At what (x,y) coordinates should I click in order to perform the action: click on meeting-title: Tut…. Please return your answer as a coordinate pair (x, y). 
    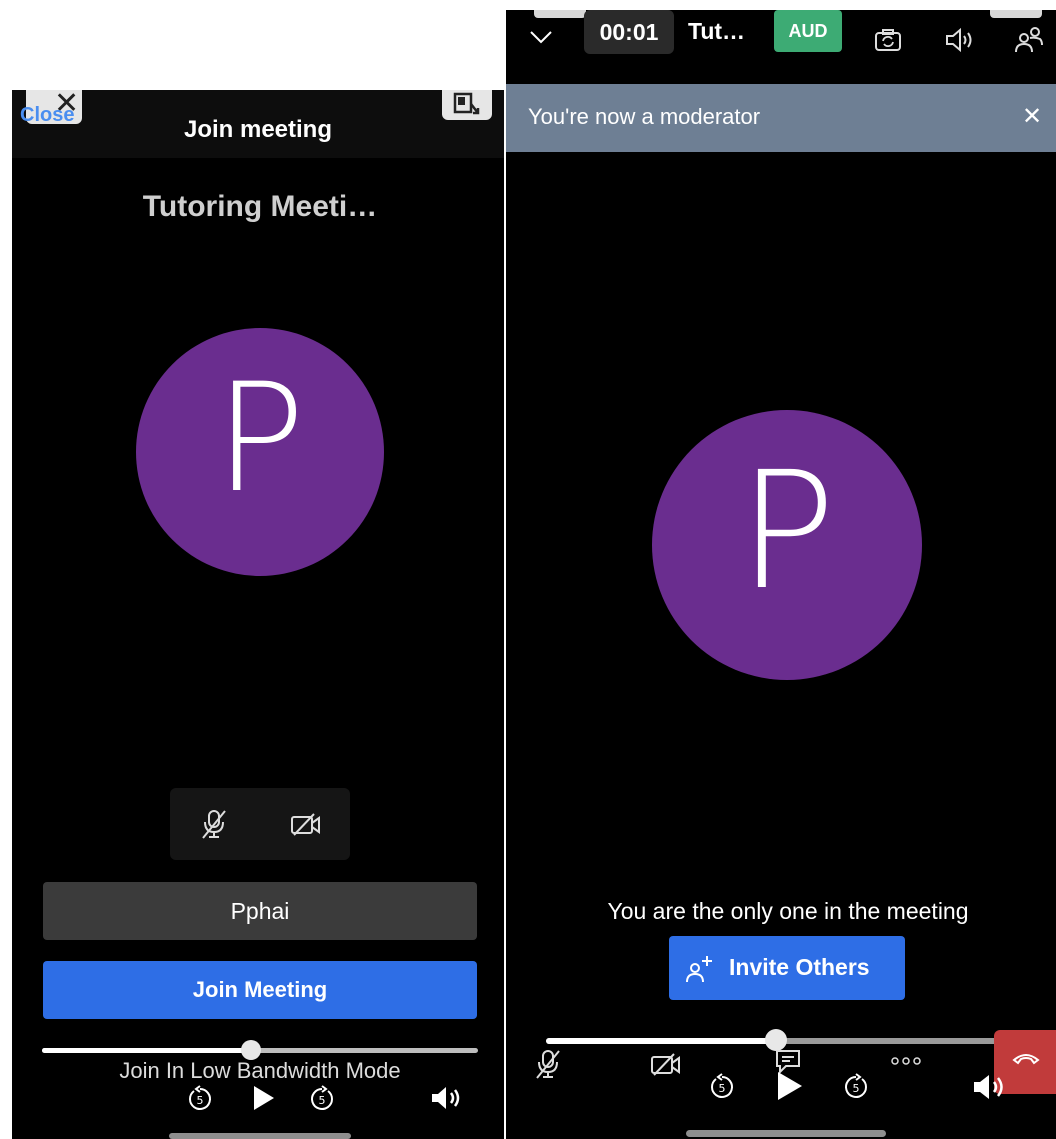
    Looking at the image, I should click on (716, 31).